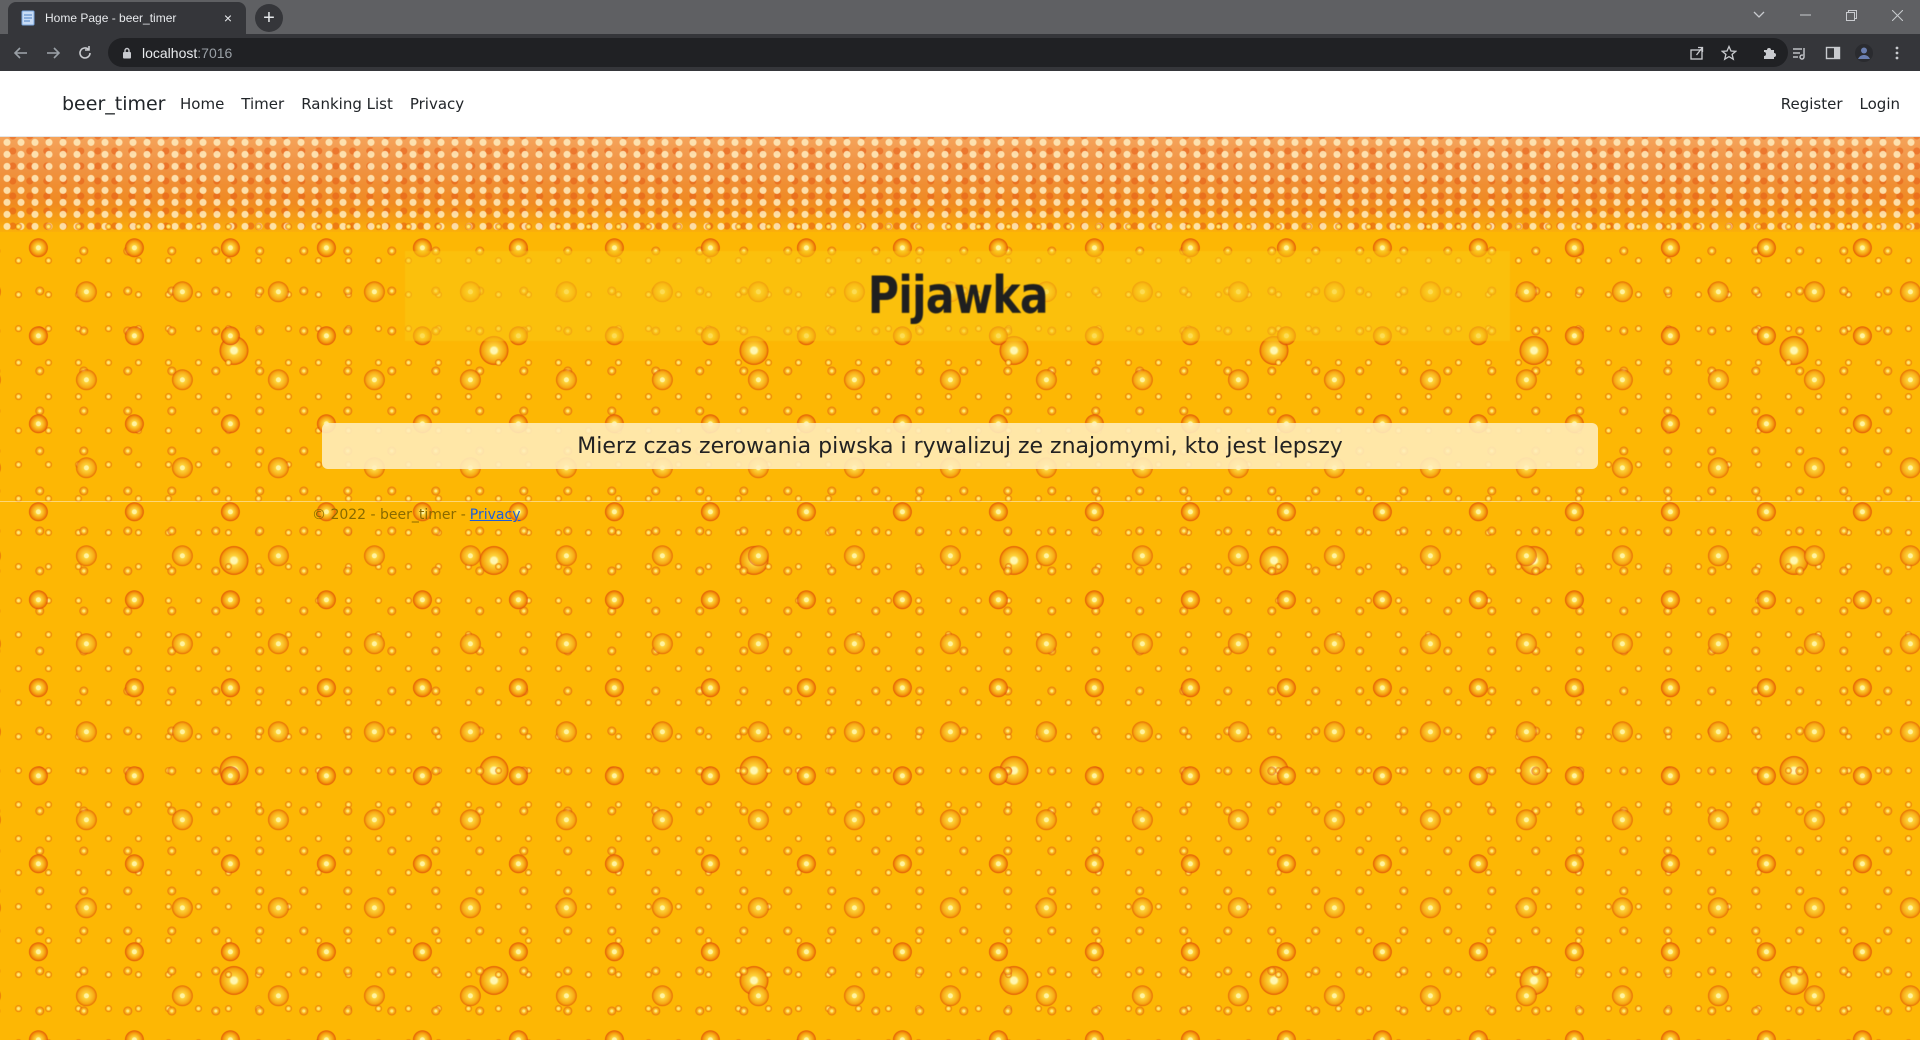 The image size is (1920, 1040). Describe the element at coordinates (1729, 53) in the screenshot. I see `bookmark-star-icon` at that location.